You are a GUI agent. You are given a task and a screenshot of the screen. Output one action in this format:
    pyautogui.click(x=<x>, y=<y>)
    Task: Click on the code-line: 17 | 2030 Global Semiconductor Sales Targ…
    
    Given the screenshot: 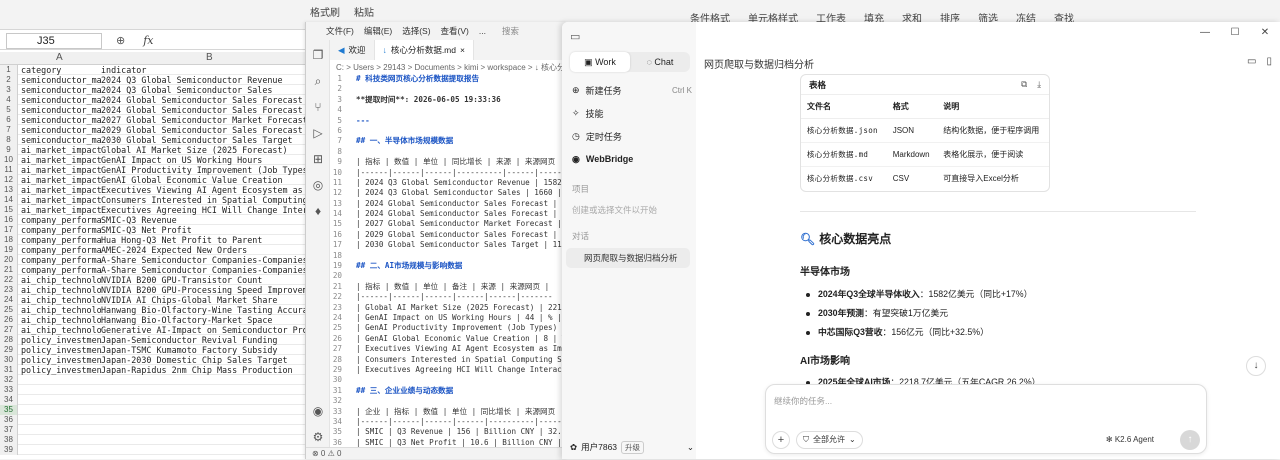 What is the action you would take?
    pyautogui.click(x=448, y=245)
    